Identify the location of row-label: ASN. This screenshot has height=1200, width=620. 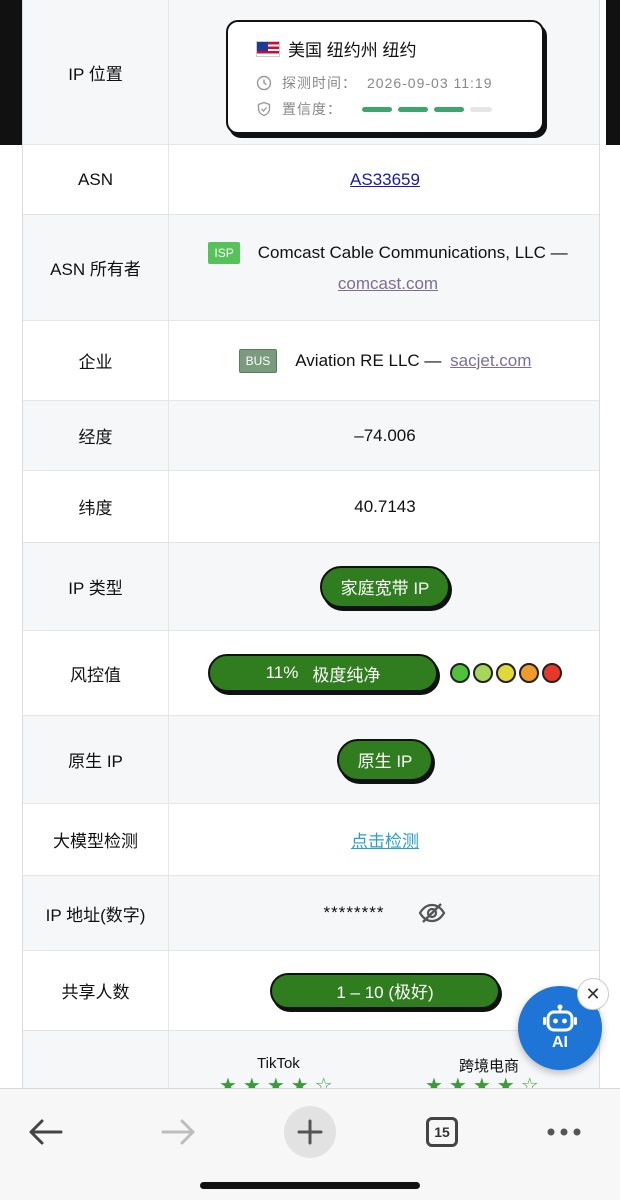
(96, 179).